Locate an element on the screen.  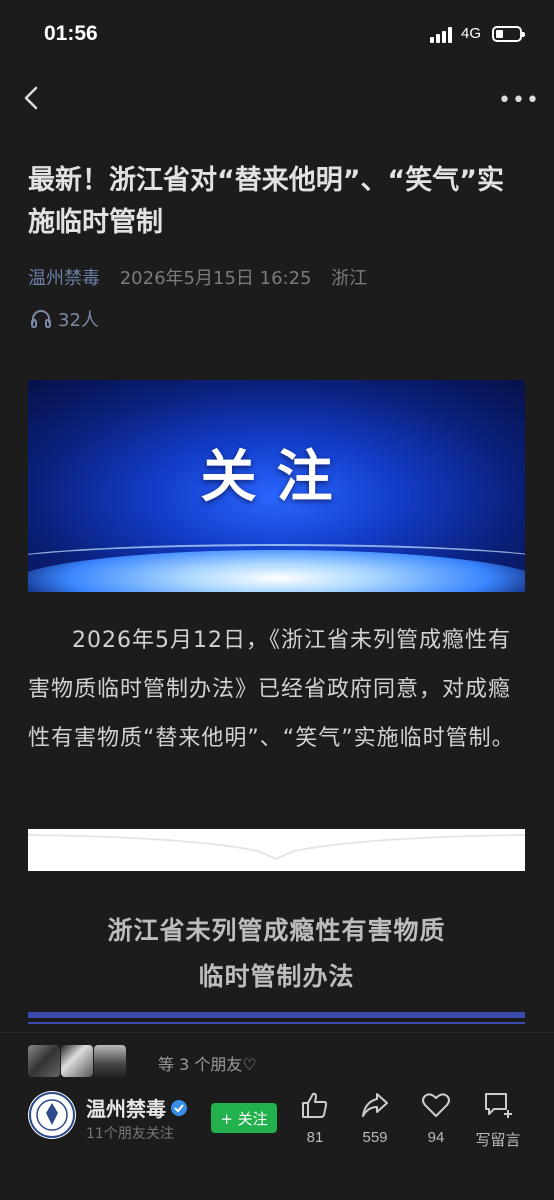
listen-button: 32人 is located at coordinates (64, 319).